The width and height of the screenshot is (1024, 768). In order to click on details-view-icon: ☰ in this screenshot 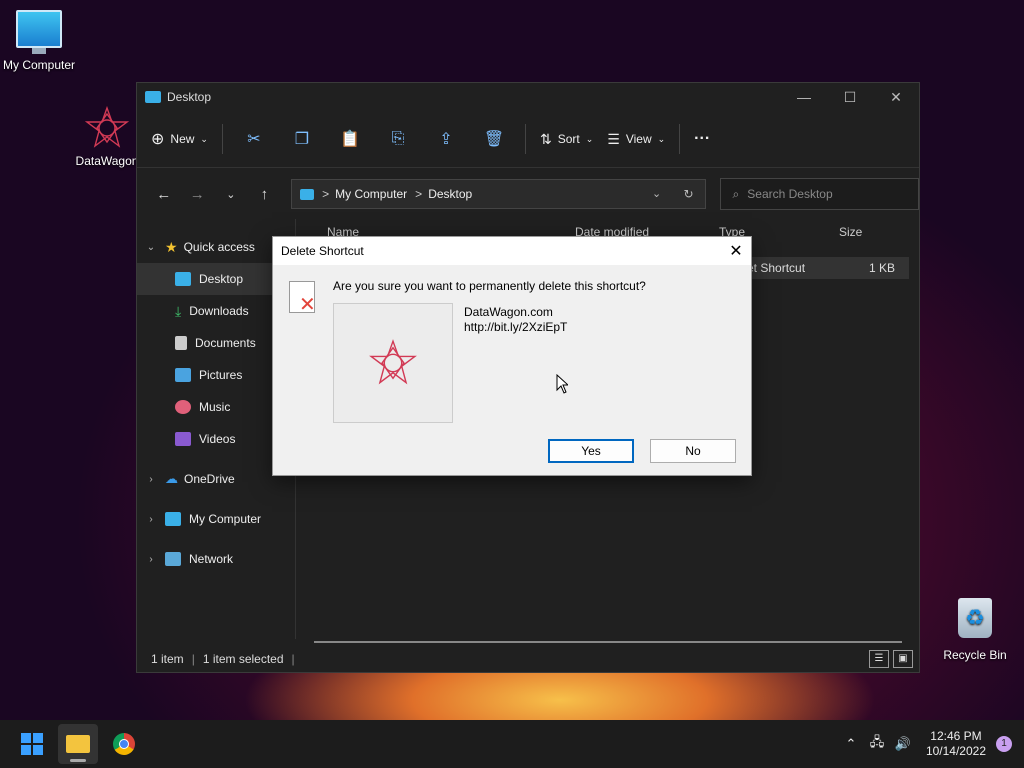, I will do `click(879, 659)`.